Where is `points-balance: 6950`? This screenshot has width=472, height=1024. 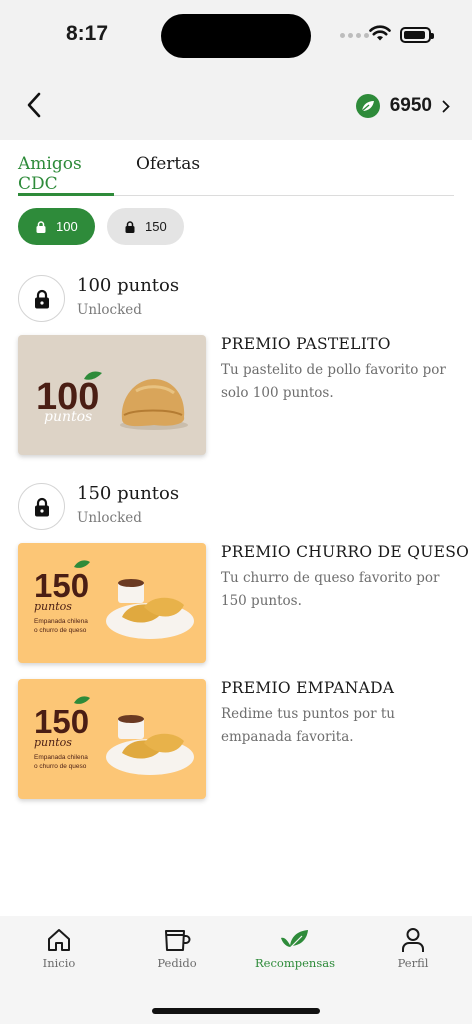 points-balance: 6950 is located at coordinates (402, 106).